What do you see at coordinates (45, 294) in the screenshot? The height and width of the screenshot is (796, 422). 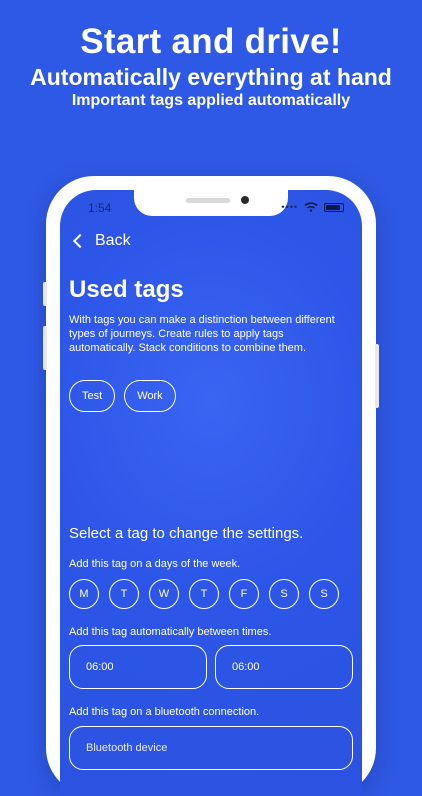 I see `phone-side-button` at bounding box center [45, 294].